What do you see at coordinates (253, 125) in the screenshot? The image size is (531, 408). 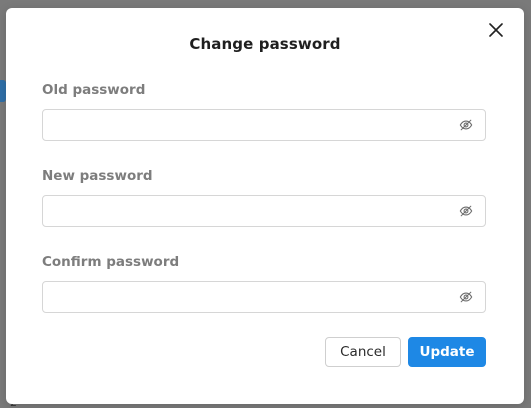 I see `old-password-input` at bounding box center [253, 125].